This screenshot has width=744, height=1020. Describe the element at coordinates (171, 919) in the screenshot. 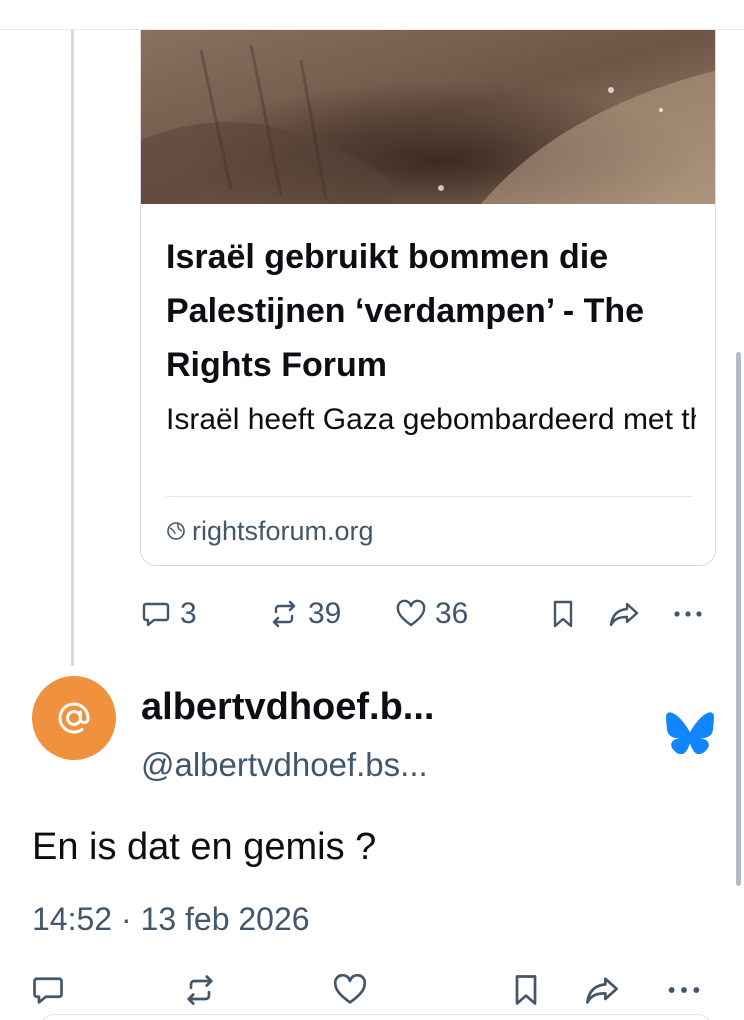

I see `post-timestamp: 14:52 · 13 feb 2026` at that location.